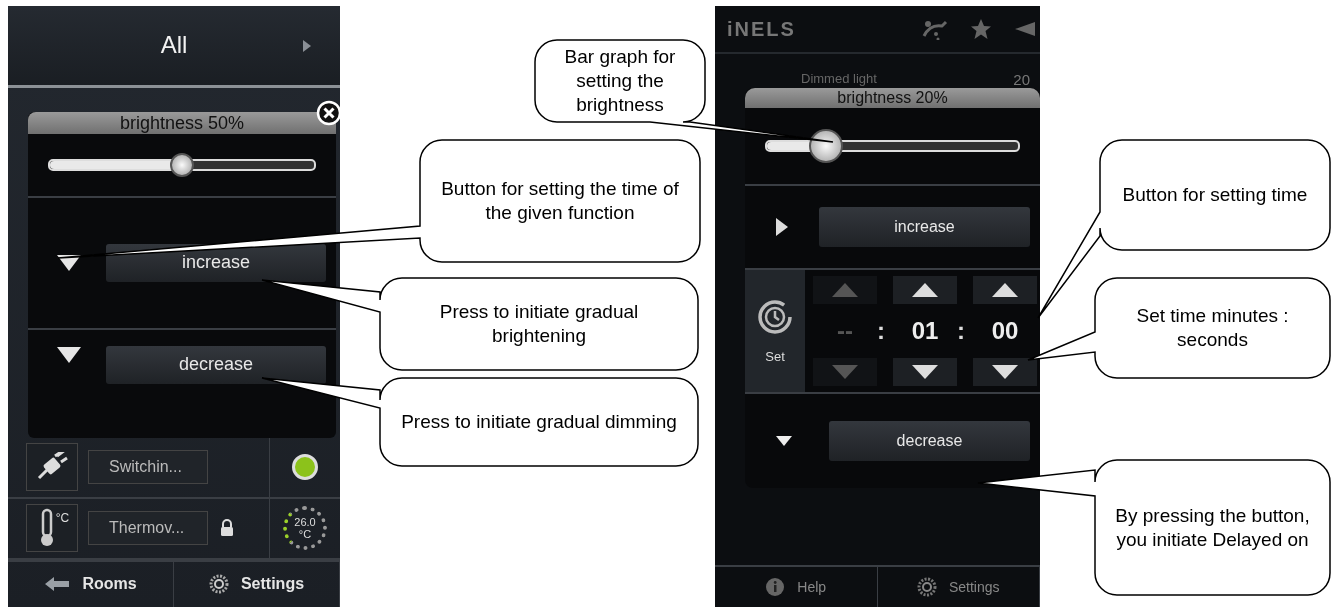 This screenshot has width=1343, height=610. What do you see at coordinates (924, 227) in the screenshot?
I see `popup-button: increase` at bounding box center [924, 227].